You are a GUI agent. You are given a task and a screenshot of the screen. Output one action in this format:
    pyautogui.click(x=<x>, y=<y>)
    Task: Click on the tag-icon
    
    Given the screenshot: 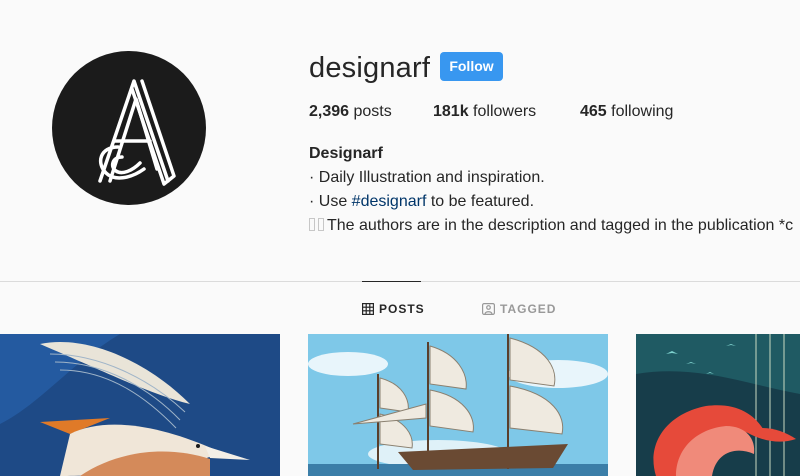 What is the action you would take?
    pyautogui.click(x=489, y=311)
    